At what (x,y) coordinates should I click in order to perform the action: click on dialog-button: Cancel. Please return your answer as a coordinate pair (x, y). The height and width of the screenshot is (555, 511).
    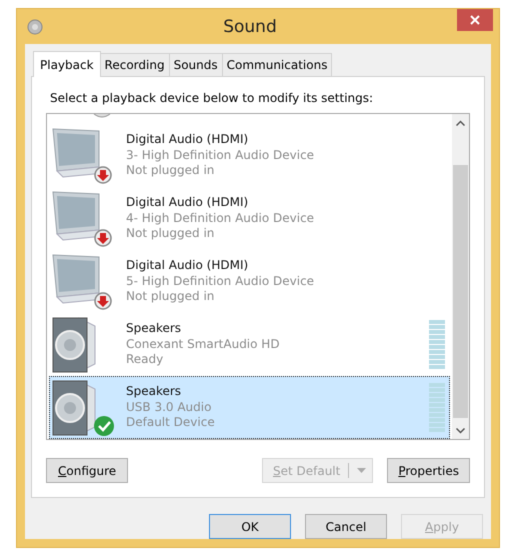
    Looking at the image, I should click on (346, 526).